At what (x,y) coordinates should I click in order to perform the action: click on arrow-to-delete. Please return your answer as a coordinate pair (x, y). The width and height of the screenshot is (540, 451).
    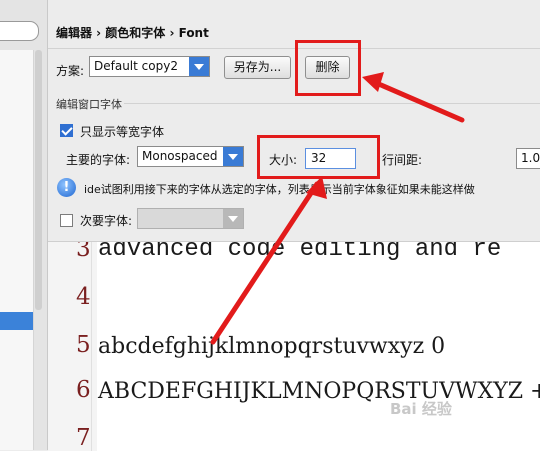
    Looking at the image, I should click on (418, 101).